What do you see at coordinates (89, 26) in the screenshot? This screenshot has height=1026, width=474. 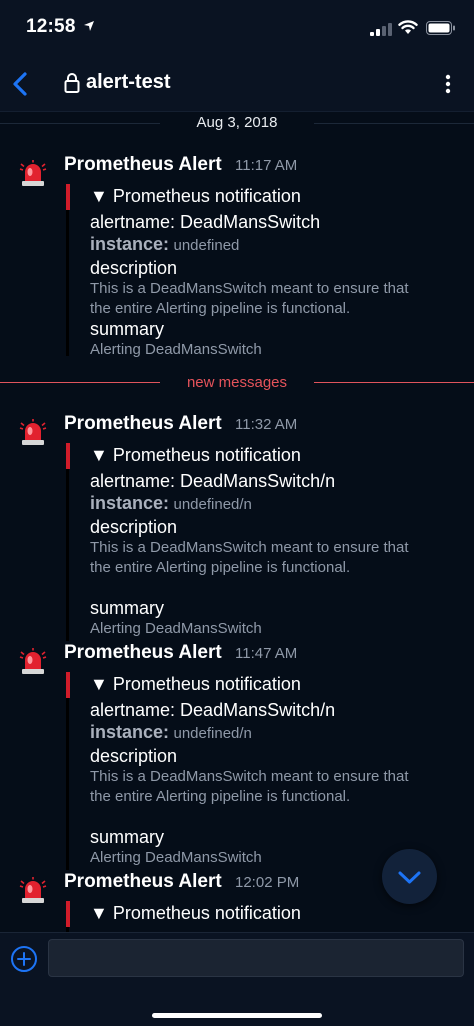 I see `location-arrow-icon` at bounding box center [89, 26].